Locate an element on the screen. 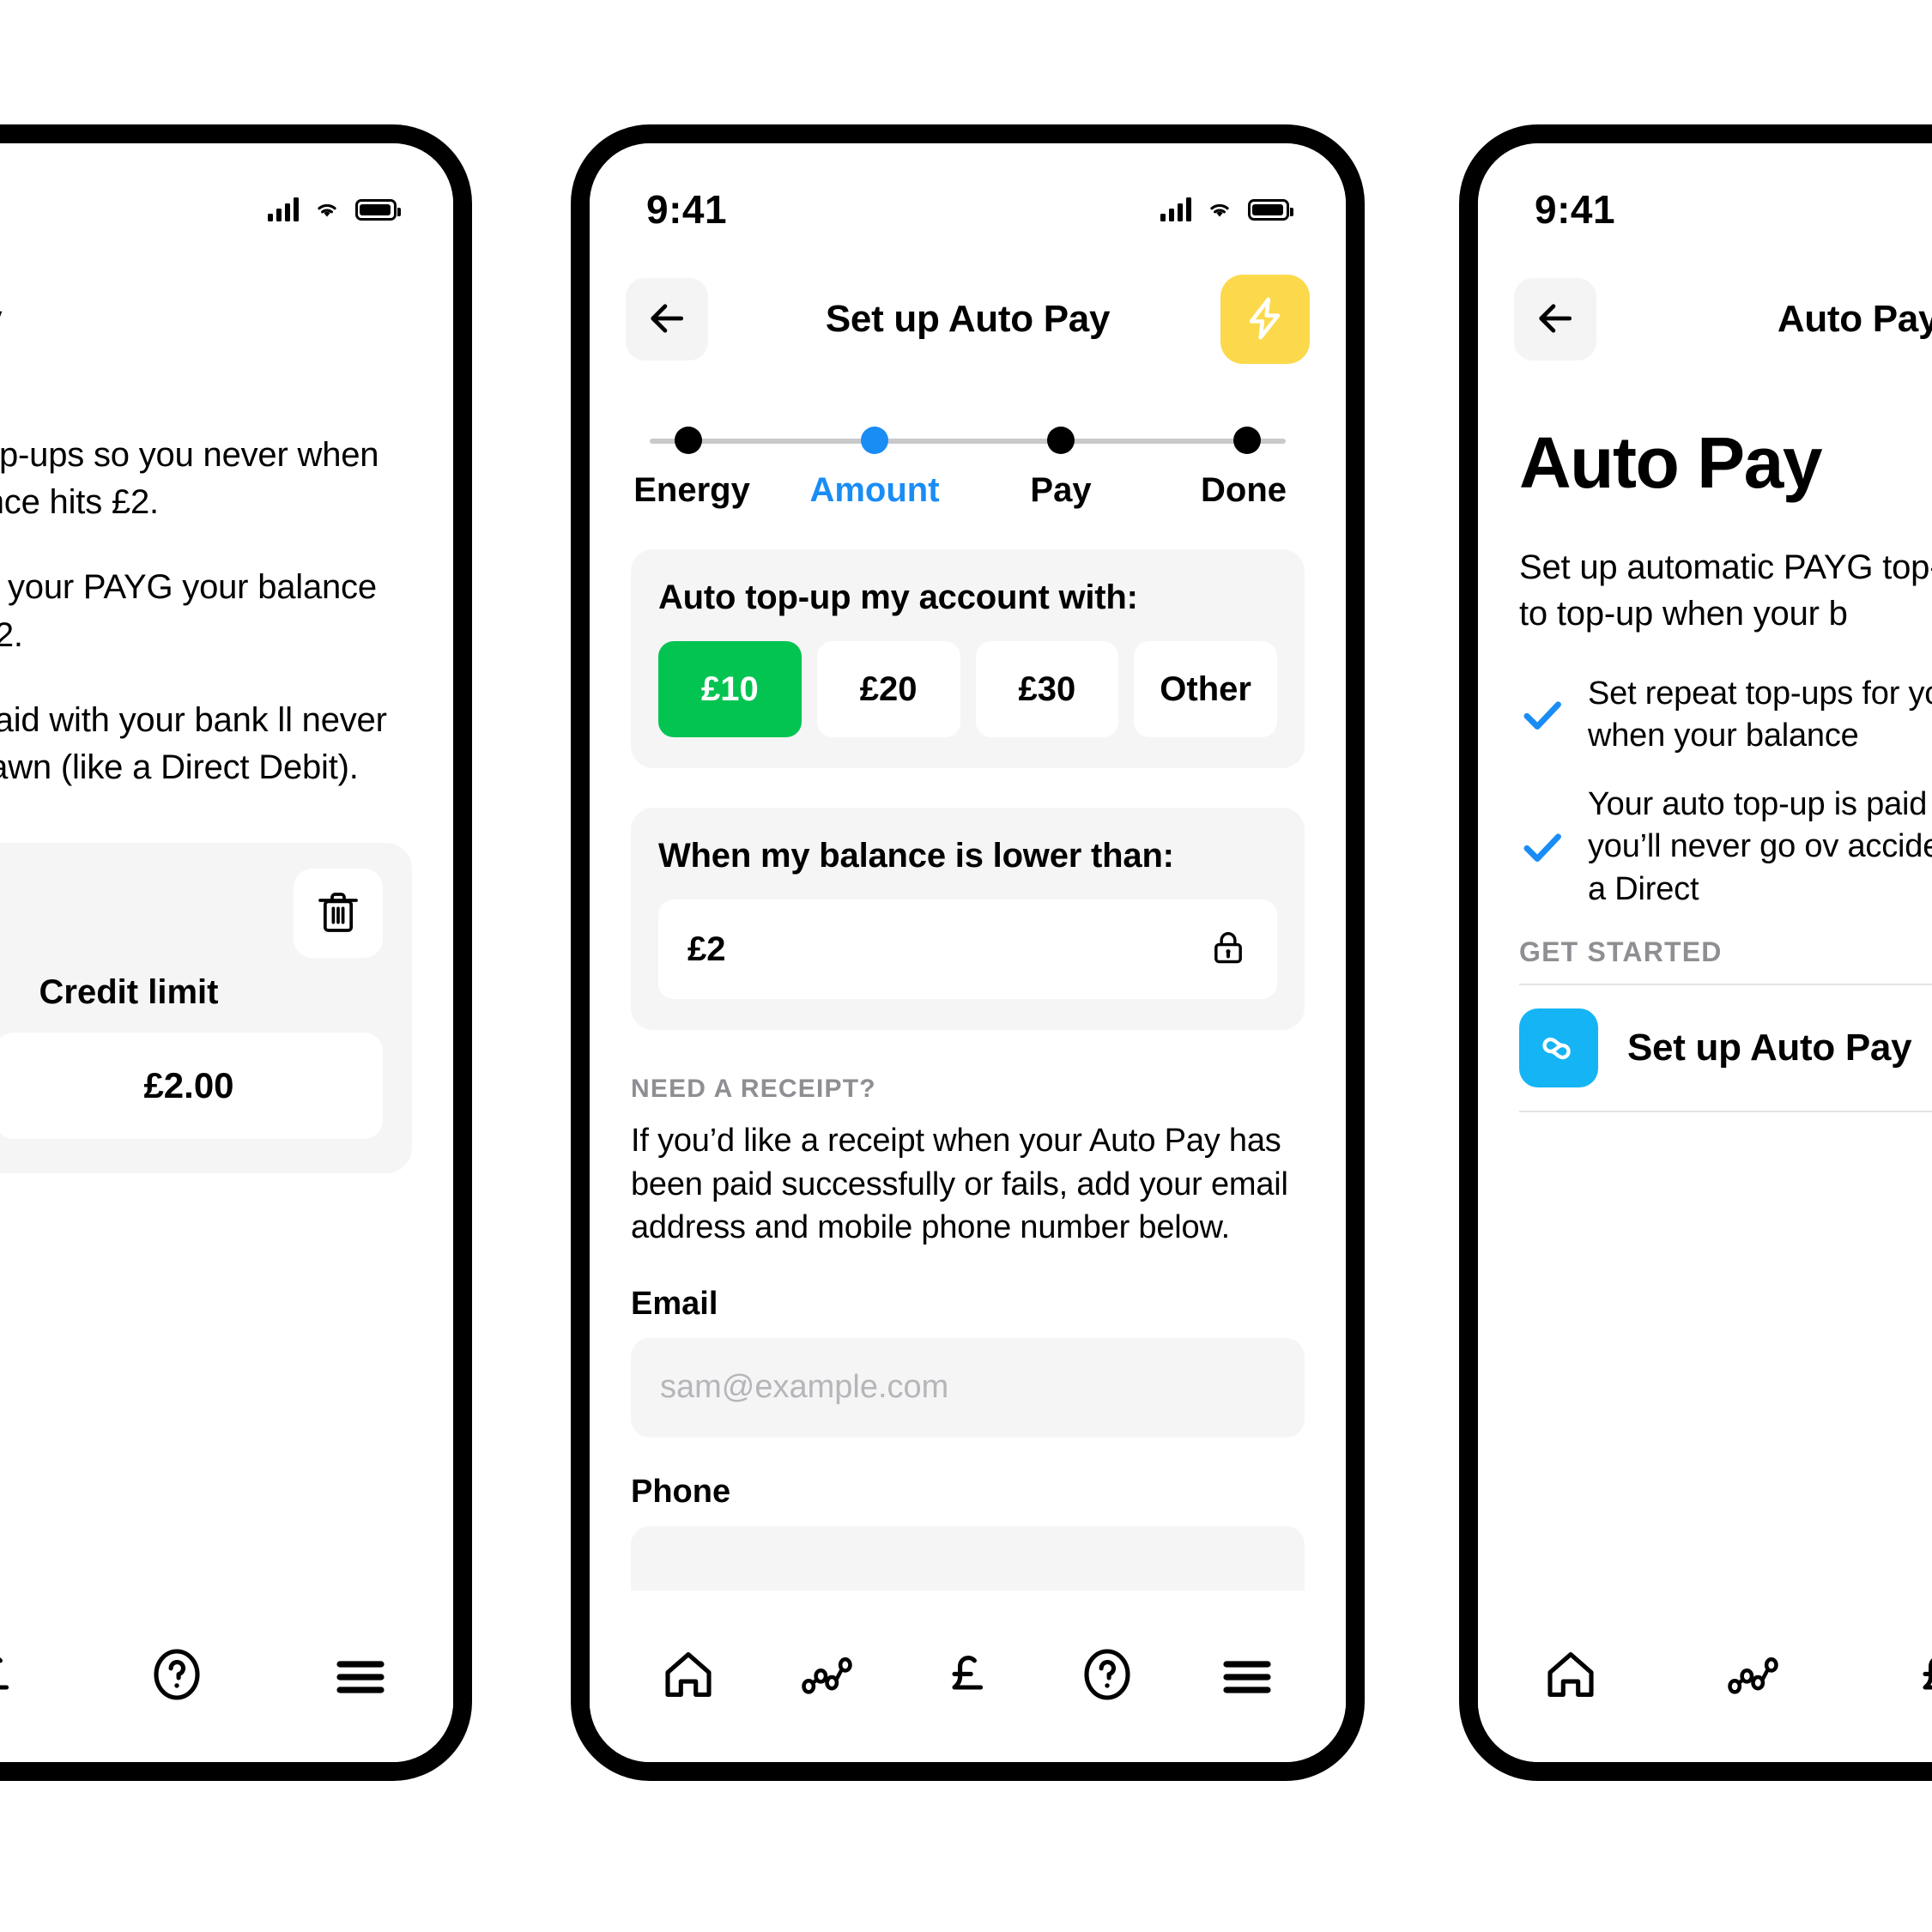 This screenshot has height=1932, width=1932. credit-limit-card: Credit limit £2.00 is located at coordinates (206, 1009).